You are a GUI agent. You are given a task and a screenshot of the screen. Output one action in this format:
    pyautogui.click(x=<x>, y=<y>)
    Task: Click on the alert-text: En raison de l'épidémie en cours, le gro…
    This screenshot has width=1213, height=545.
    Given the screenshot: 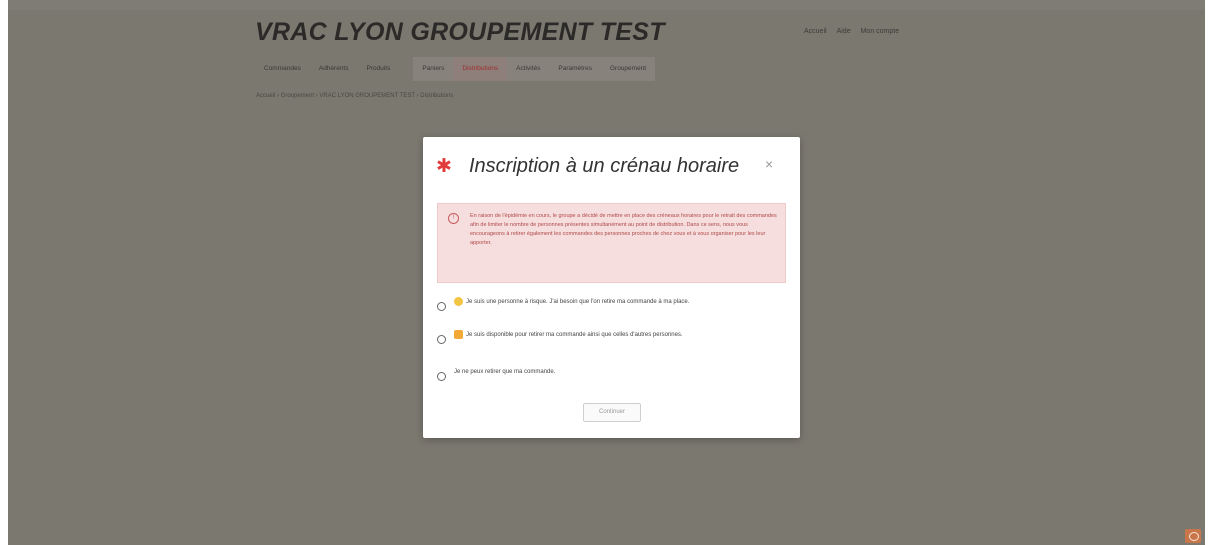 What is the action you would take?
    pyautogui.click(x=623, y=229)
    